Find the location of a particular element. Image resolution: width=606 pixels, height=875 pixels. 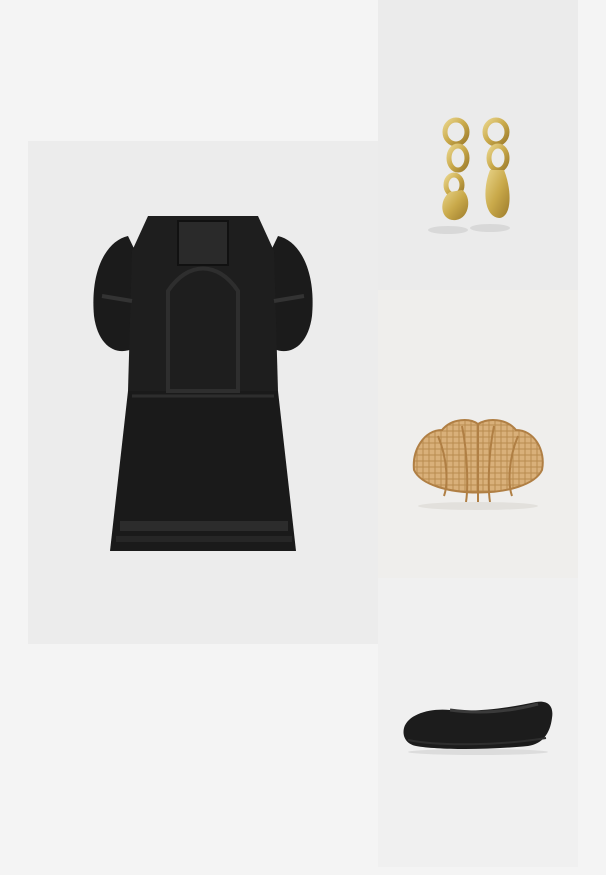

product-tile-shoe is located at coordinates (478, 722).